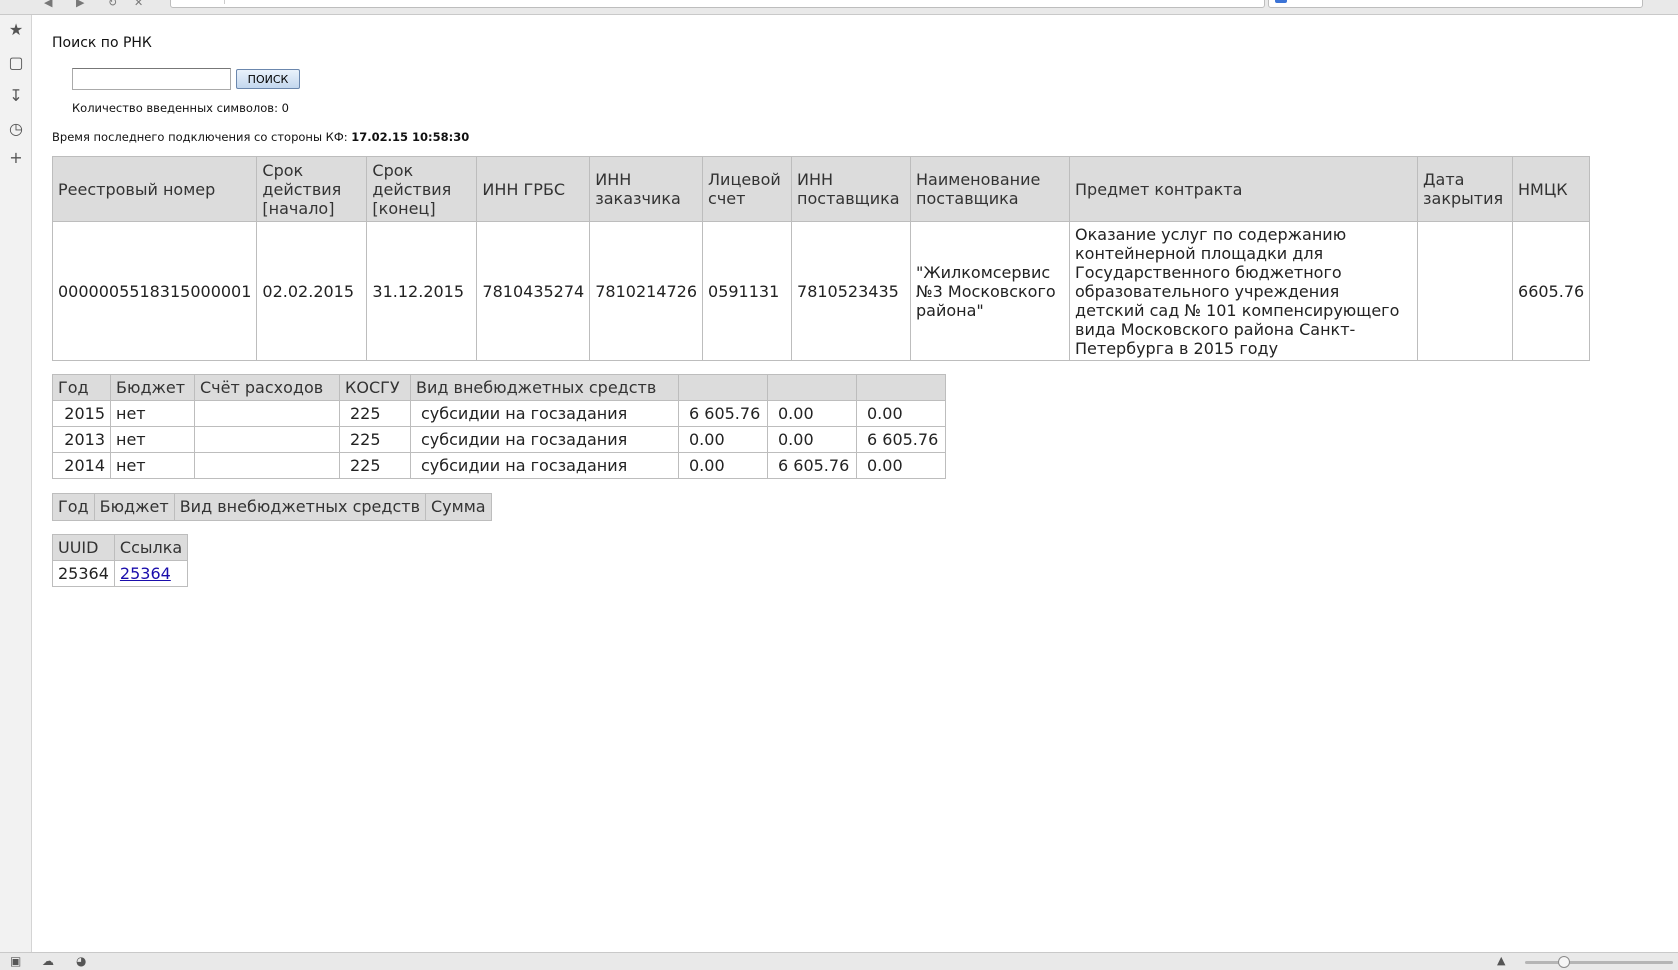 The image size is (1678, 970). What do you see at coordinates (200, 2) in the screenshot?
I see `site-info-icon` at bounding box center [200, 2].